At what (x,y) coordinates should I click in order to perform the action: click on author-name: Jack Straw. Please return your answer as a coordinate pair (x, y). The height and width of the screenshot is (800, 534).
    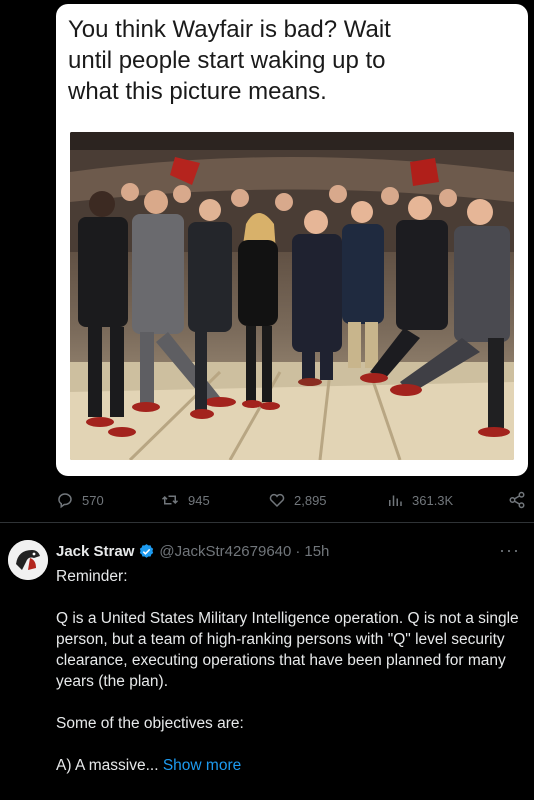
    Looking at the image, I should click on (95, 551).